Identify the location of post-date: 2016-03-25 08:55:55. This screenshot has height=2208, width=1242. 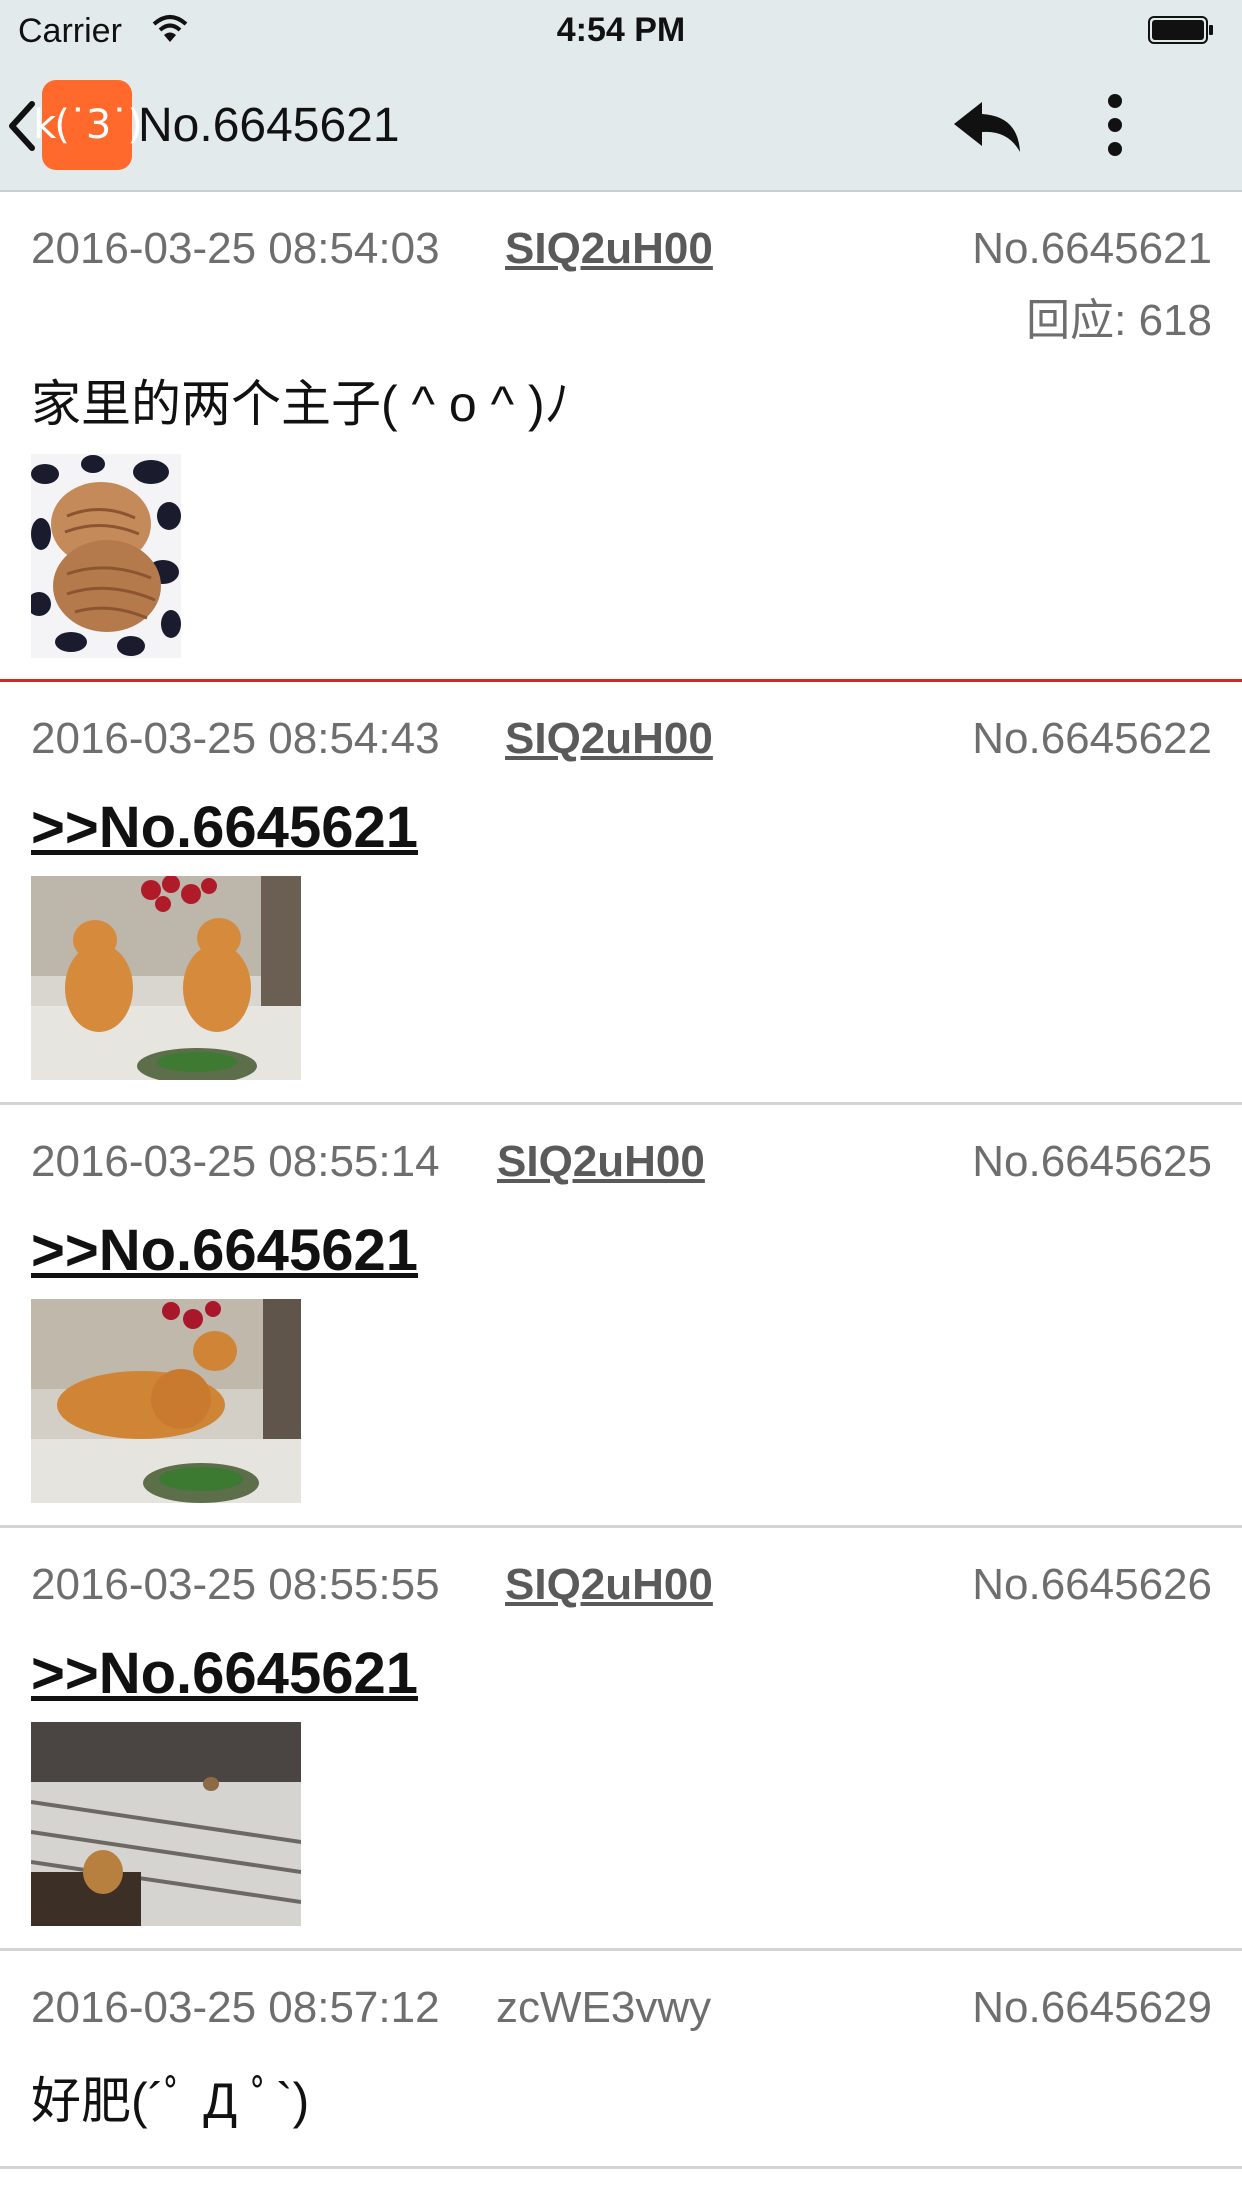
(235, 1584).